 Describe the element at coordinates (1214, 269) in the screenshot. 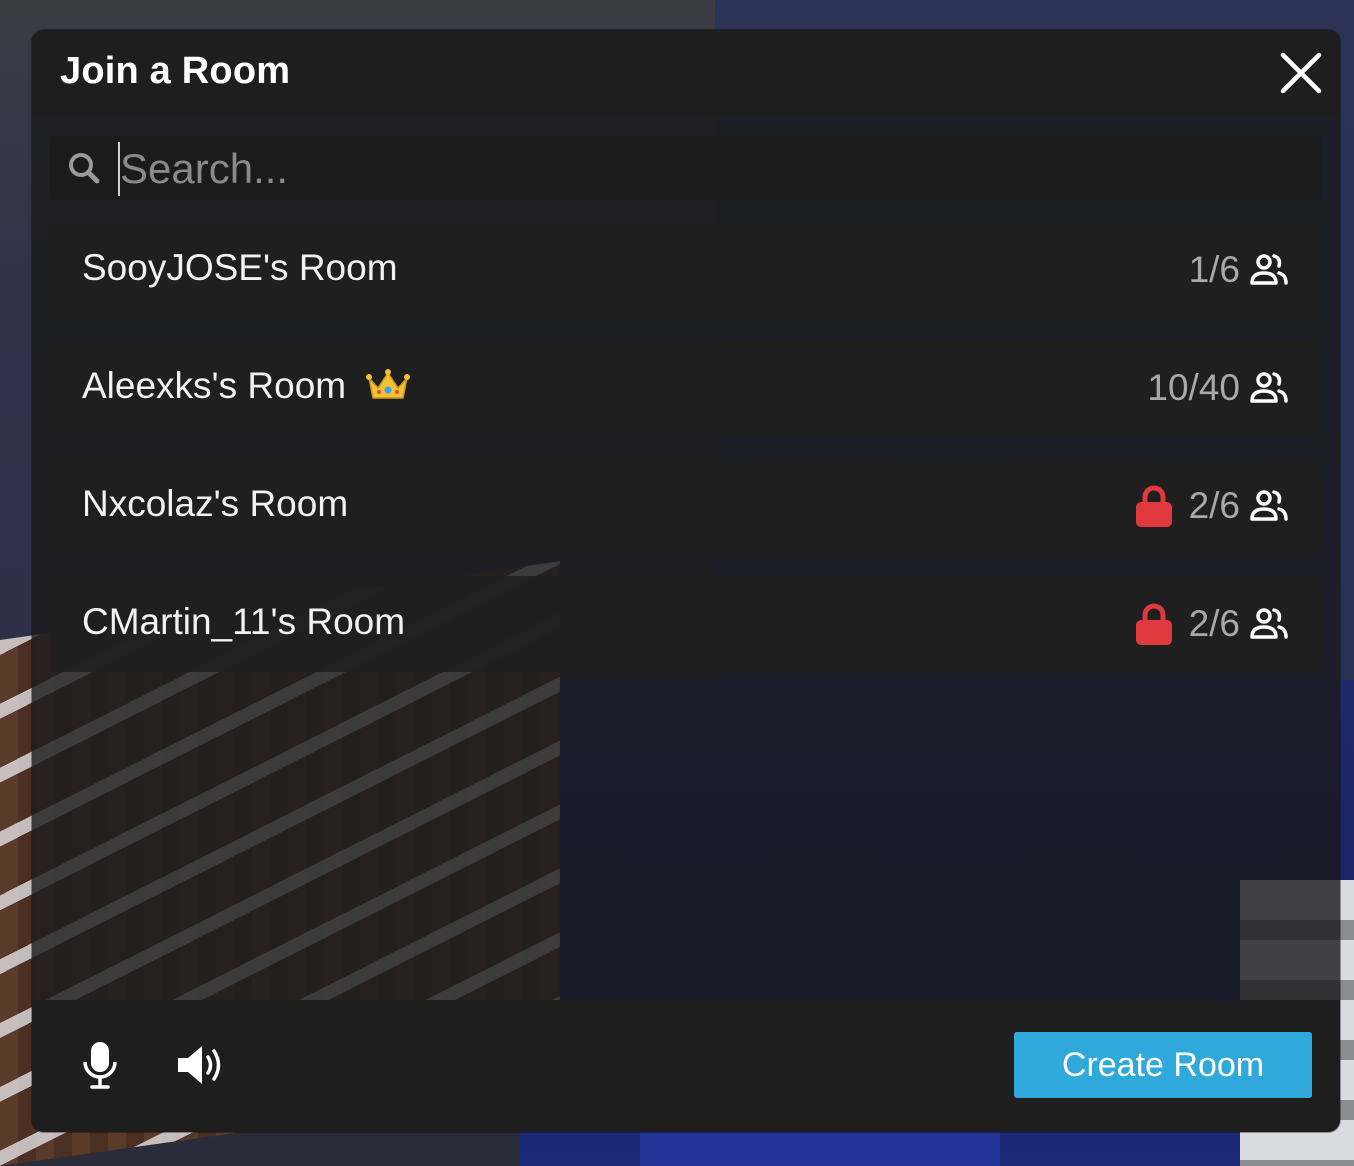

I see `player-count: 1/6` at that location.